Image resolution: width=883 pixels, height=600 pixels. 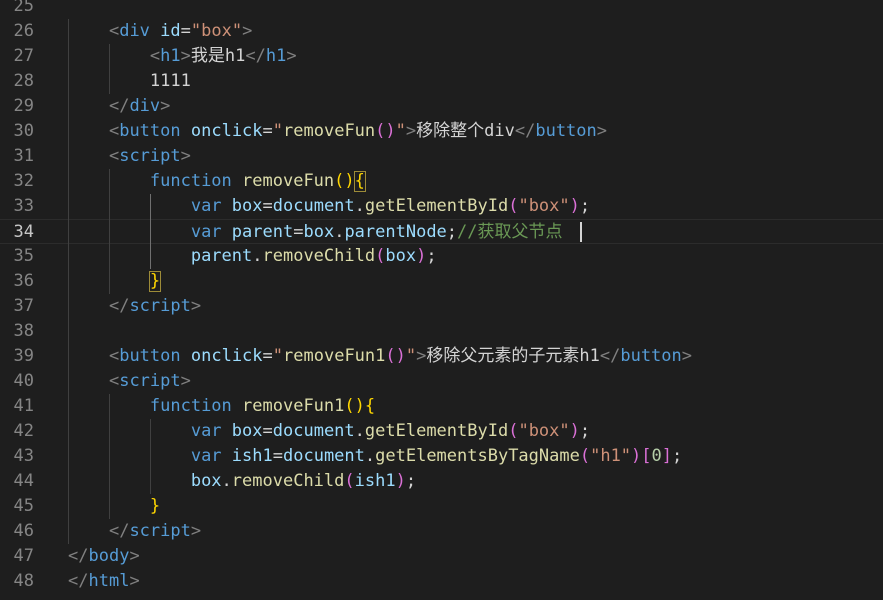 What do you see at coordinates (329, 431) in the screenshot?
I see `line-code: var box=document.getElementById("box");` at bounding box center [329, 431].